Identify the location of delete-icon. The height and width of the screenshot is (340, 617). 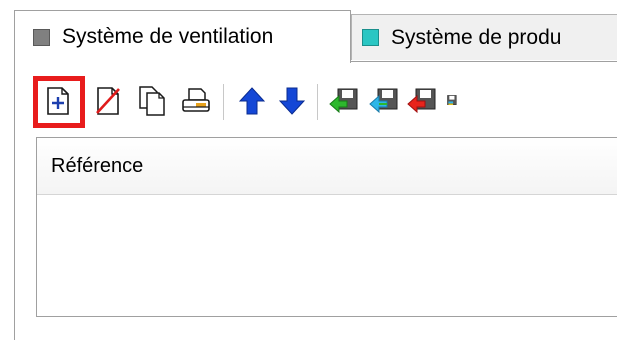
(108, 101).